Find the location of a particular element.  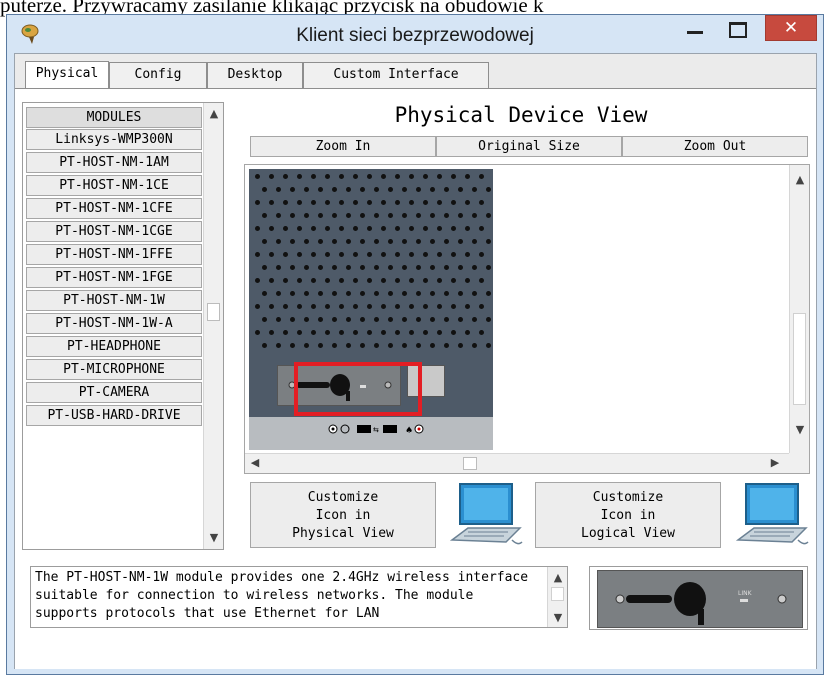

original-size-button: Original Size is located at coordinates (529, 146).